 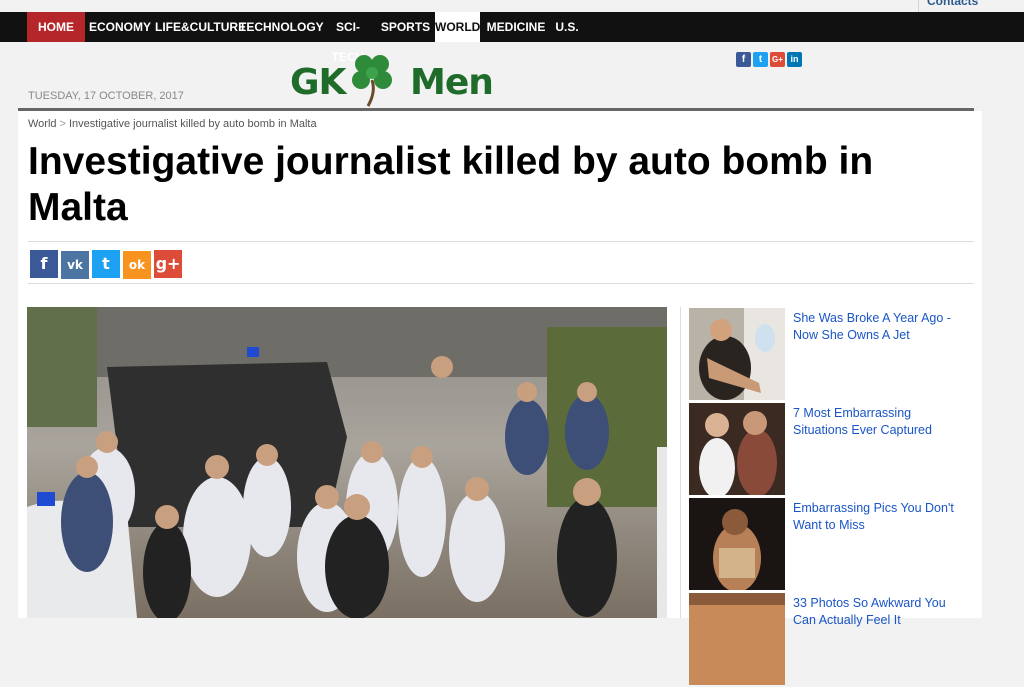 I want to click on header-social-icons: f t G+ in, so click(x=770, y=58).